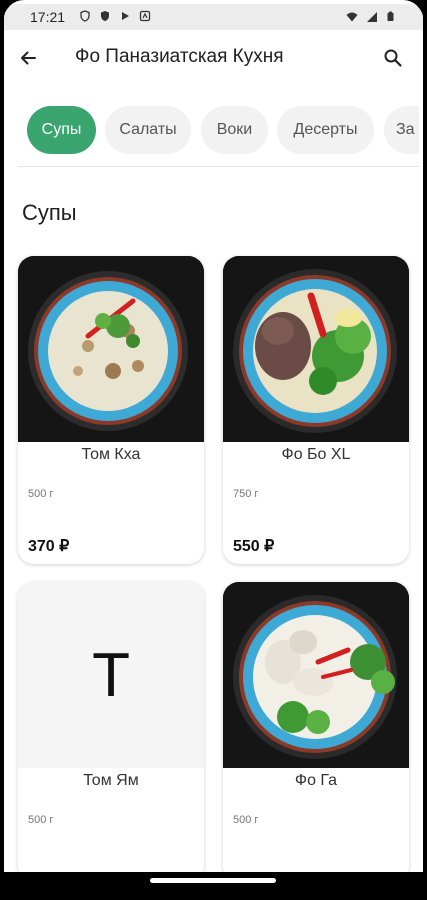  I want to click on notification-icon, so click(145, 16).